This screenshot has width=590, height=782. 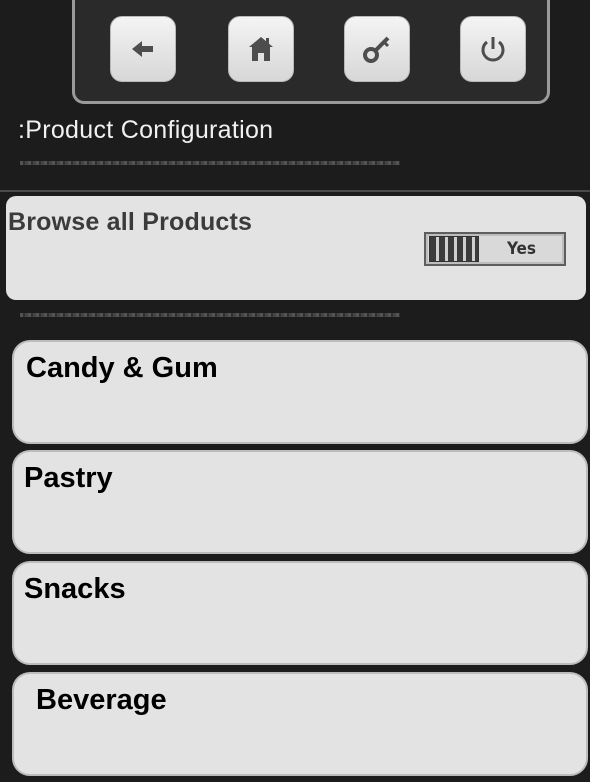 What do you see at coordinates (146, 130) in the screenshot?
I see `page-title: :Product Configuration` at bounding box center [146, 130].